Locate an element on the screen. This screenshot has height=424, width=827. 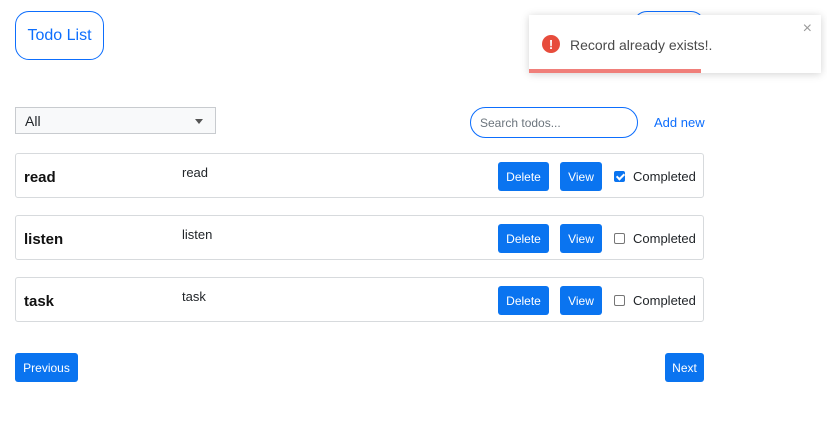
todo-row: listen listen Delete View Completed is located at coordinates (359, 237).